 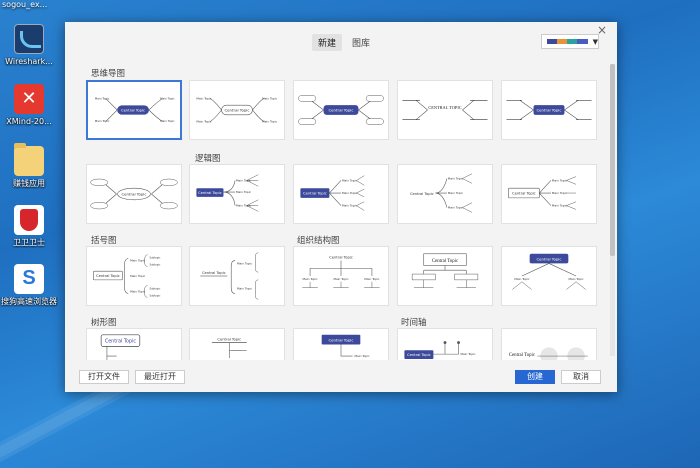 I want to click on xmind-icon, so click(x=29, y=99).